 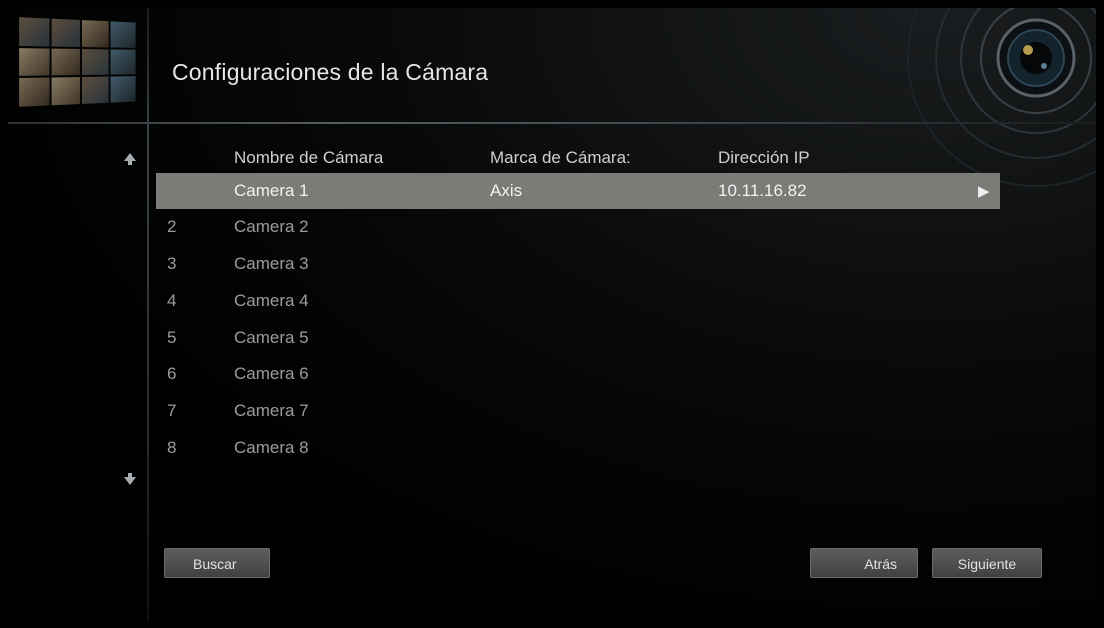 I want to click on table-row: 4 Camera 4, so click(x=578, y=301).